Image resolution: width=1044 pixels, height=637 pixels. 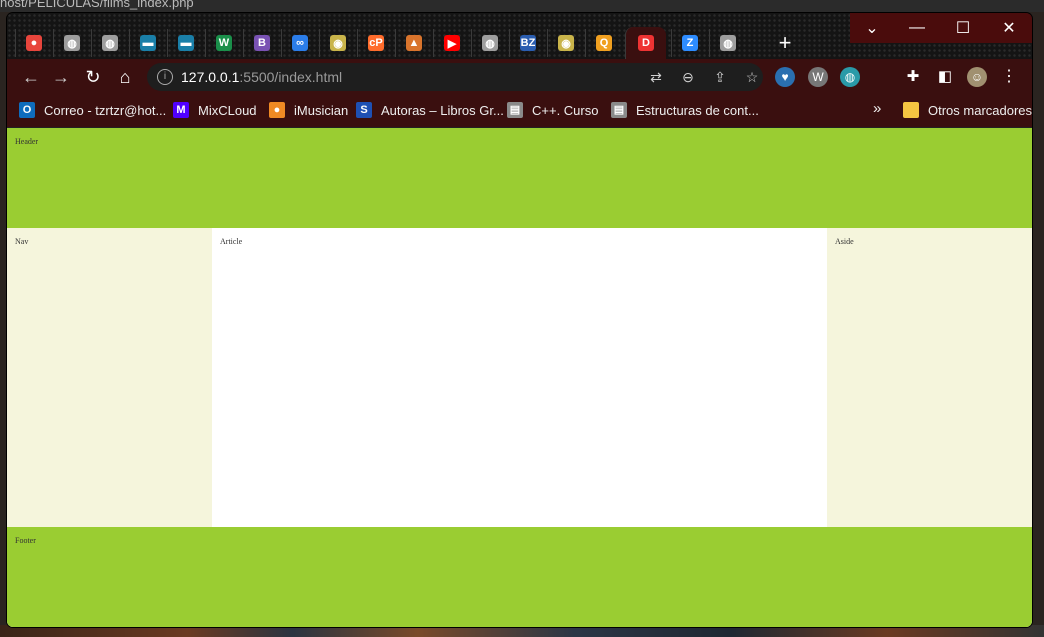 I want to click on bz-icon: BZ, so click(x=528, y=43).